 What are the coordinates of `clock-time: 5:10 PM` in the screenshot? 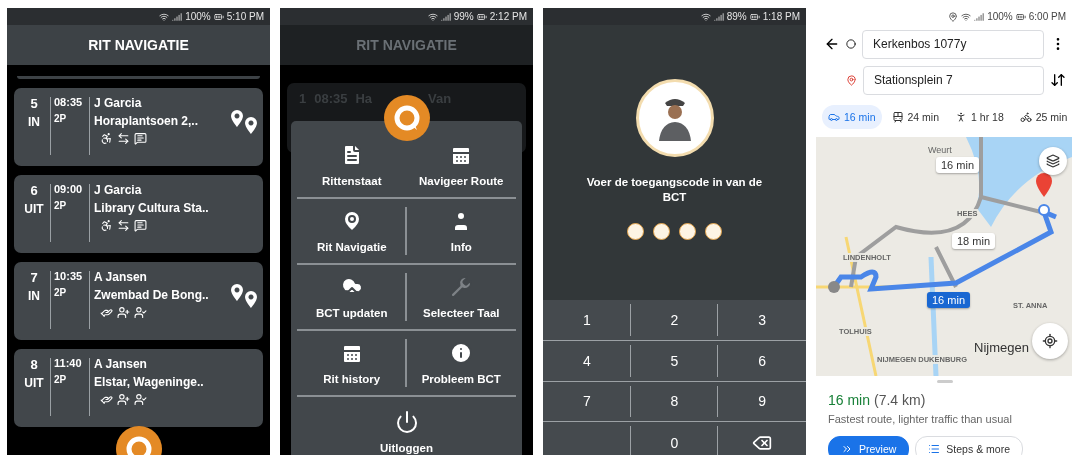 It's located at (245, 16).